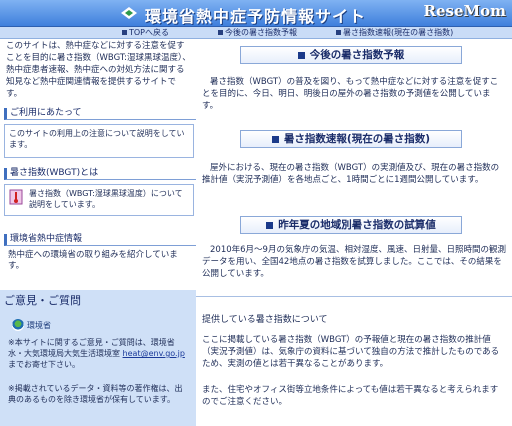 Image resolution: width=512 pixels, height=426 pixels. I want to click on site-title: 環境省熱中症予防情報サイト, so click(255, 15).